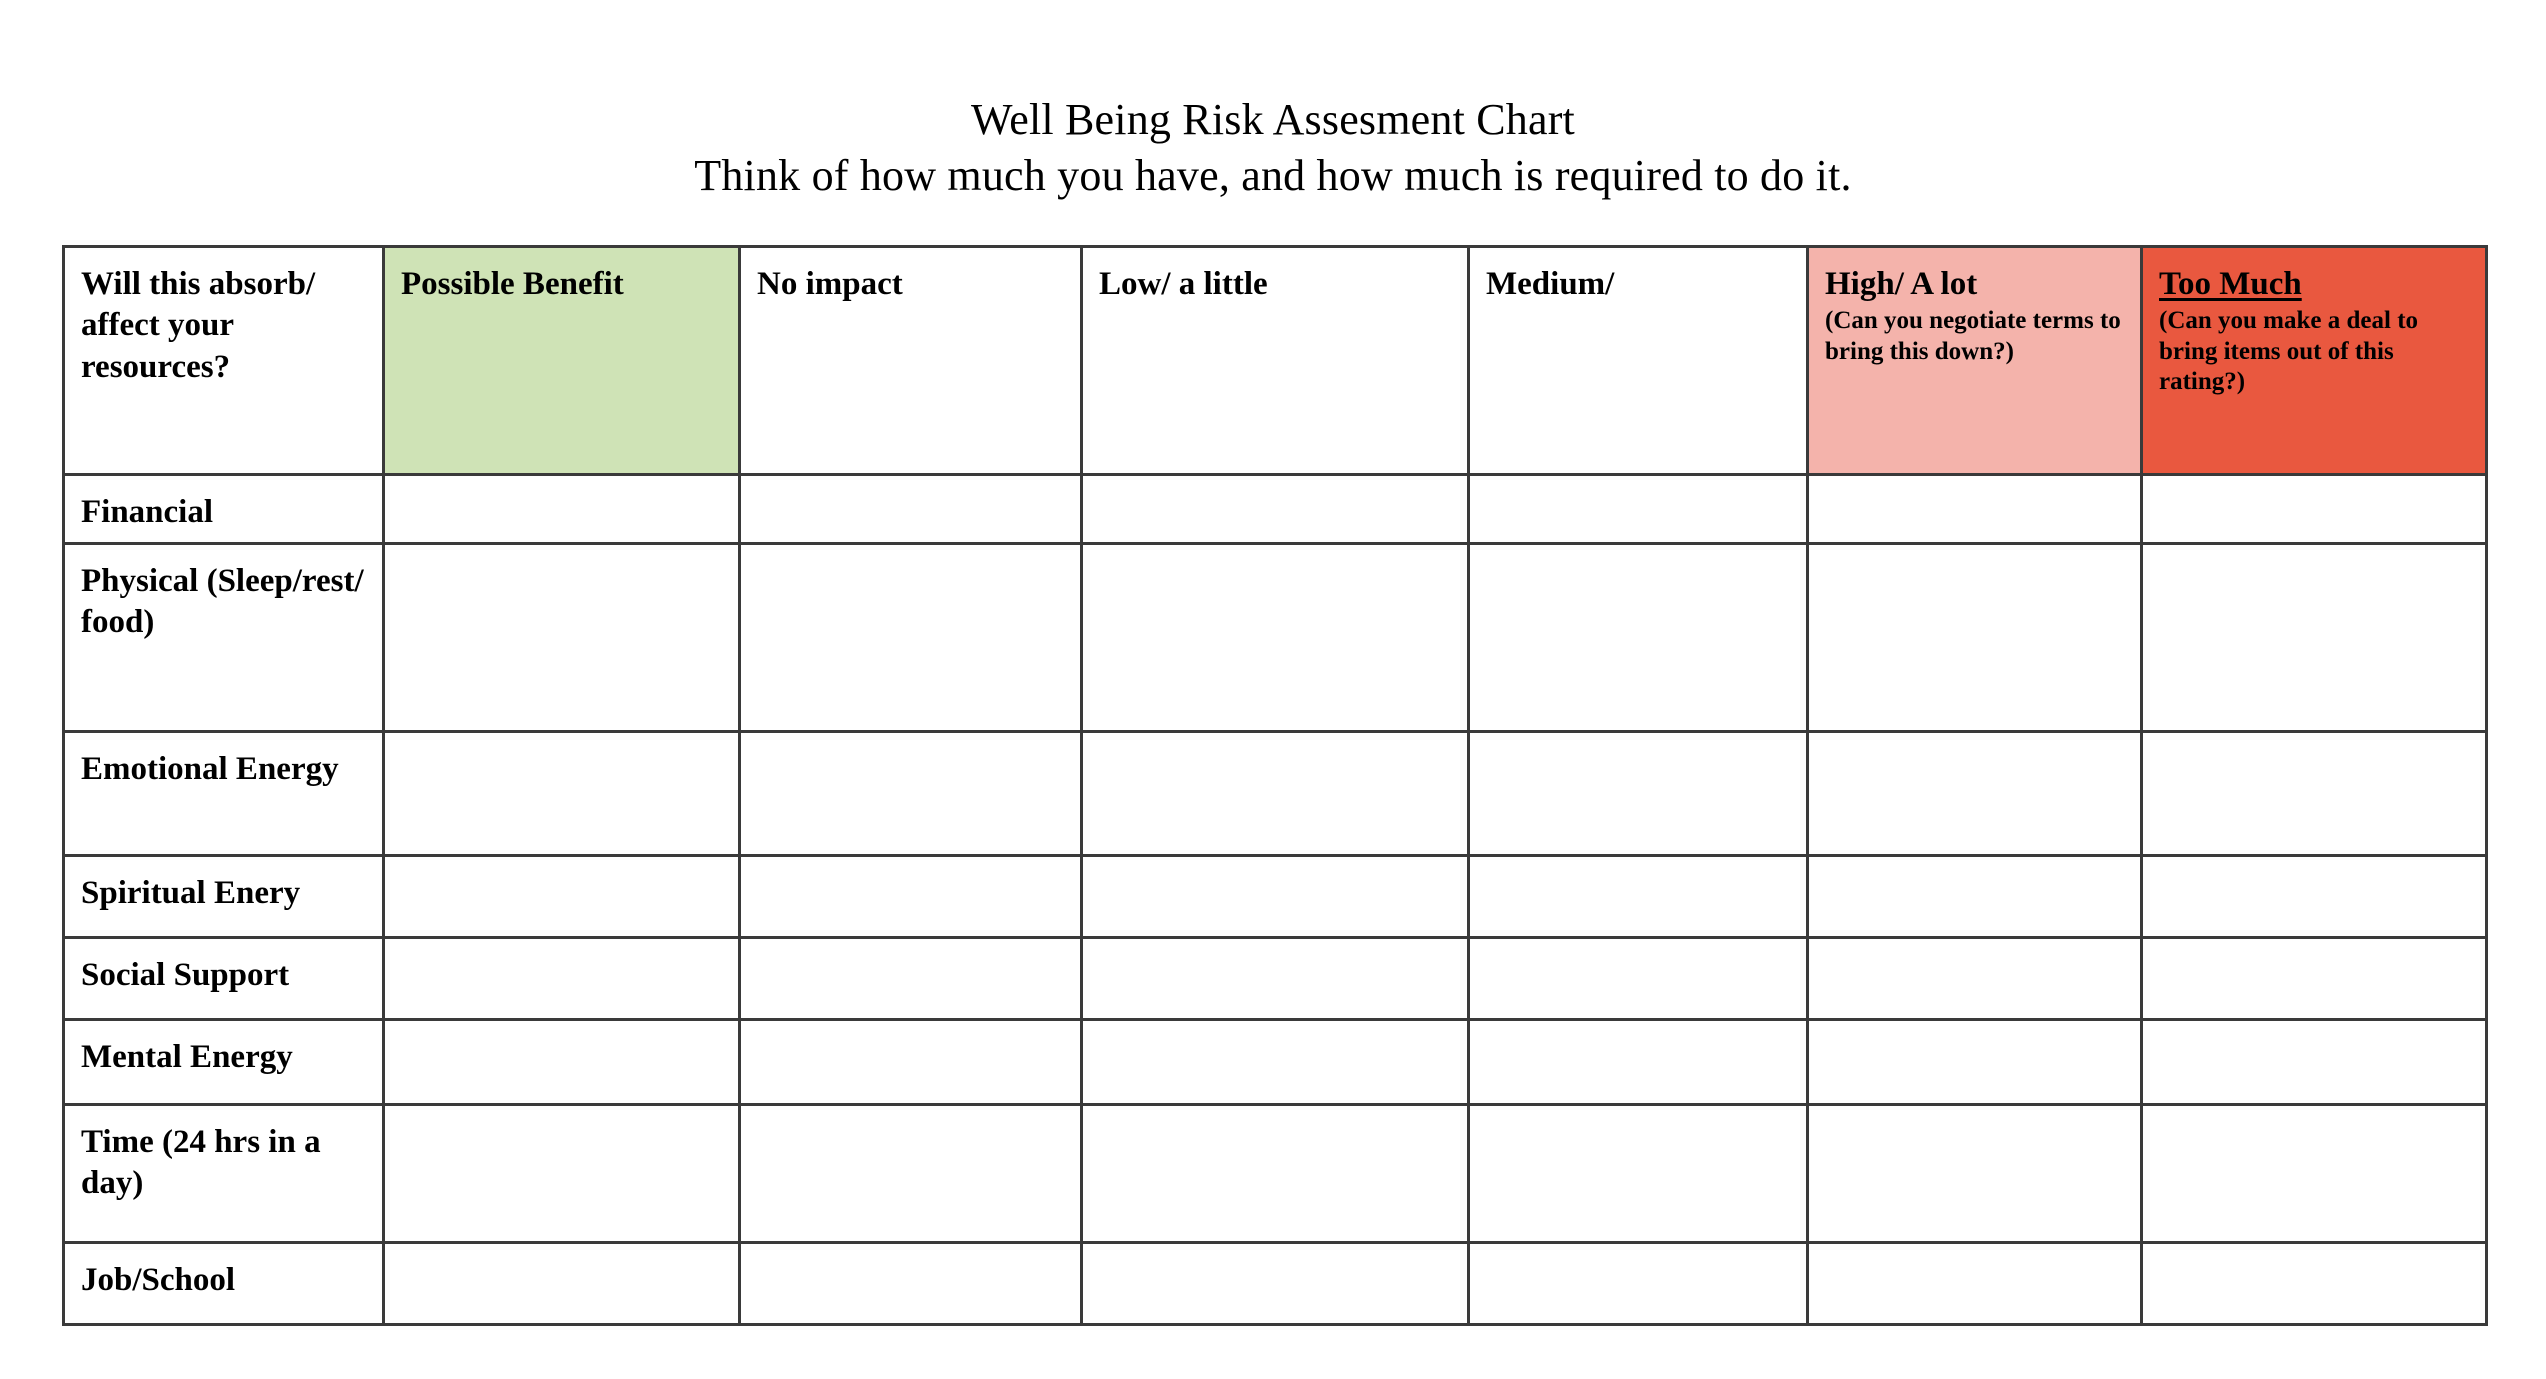 The width and height of the screenshot is (2546, 1379). I want to click on cell-job-school-medium, so click(1638, 1284).